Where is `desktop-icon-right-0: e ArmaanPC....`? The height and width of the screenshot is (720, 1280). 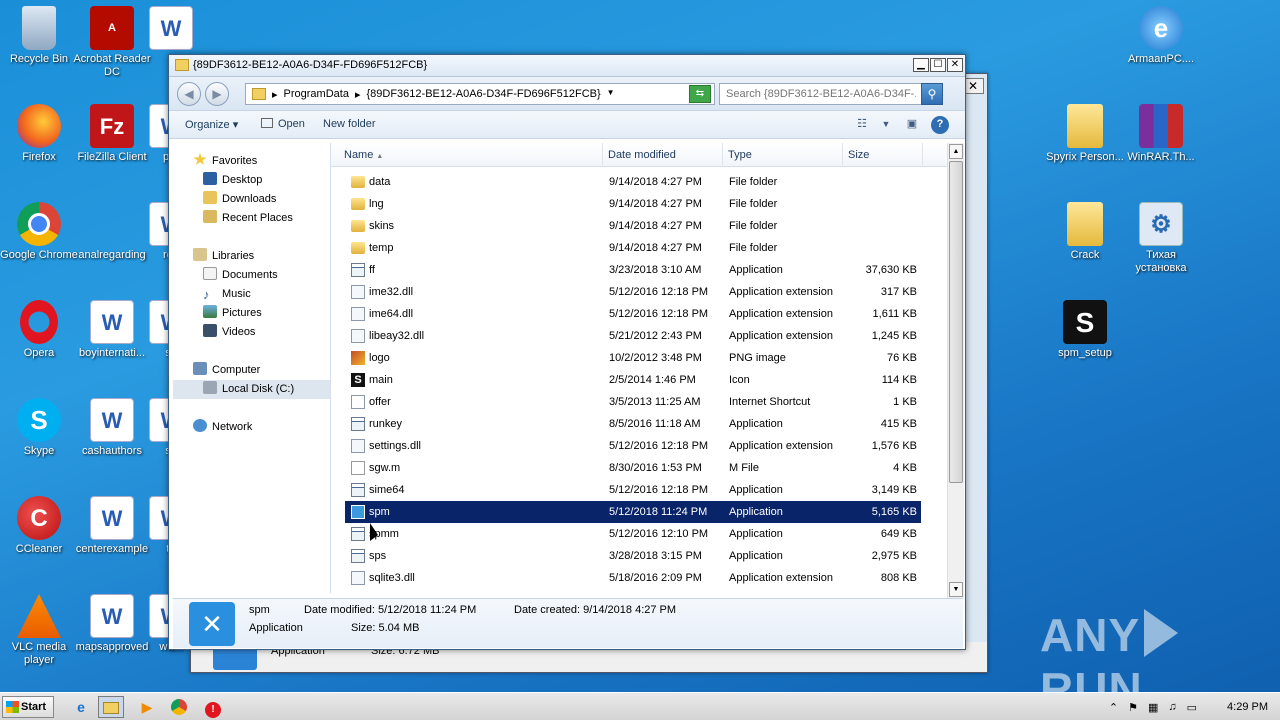
desktop-icon-right-0: e ArmaanPC.... is located at coordinates (1161, 36).